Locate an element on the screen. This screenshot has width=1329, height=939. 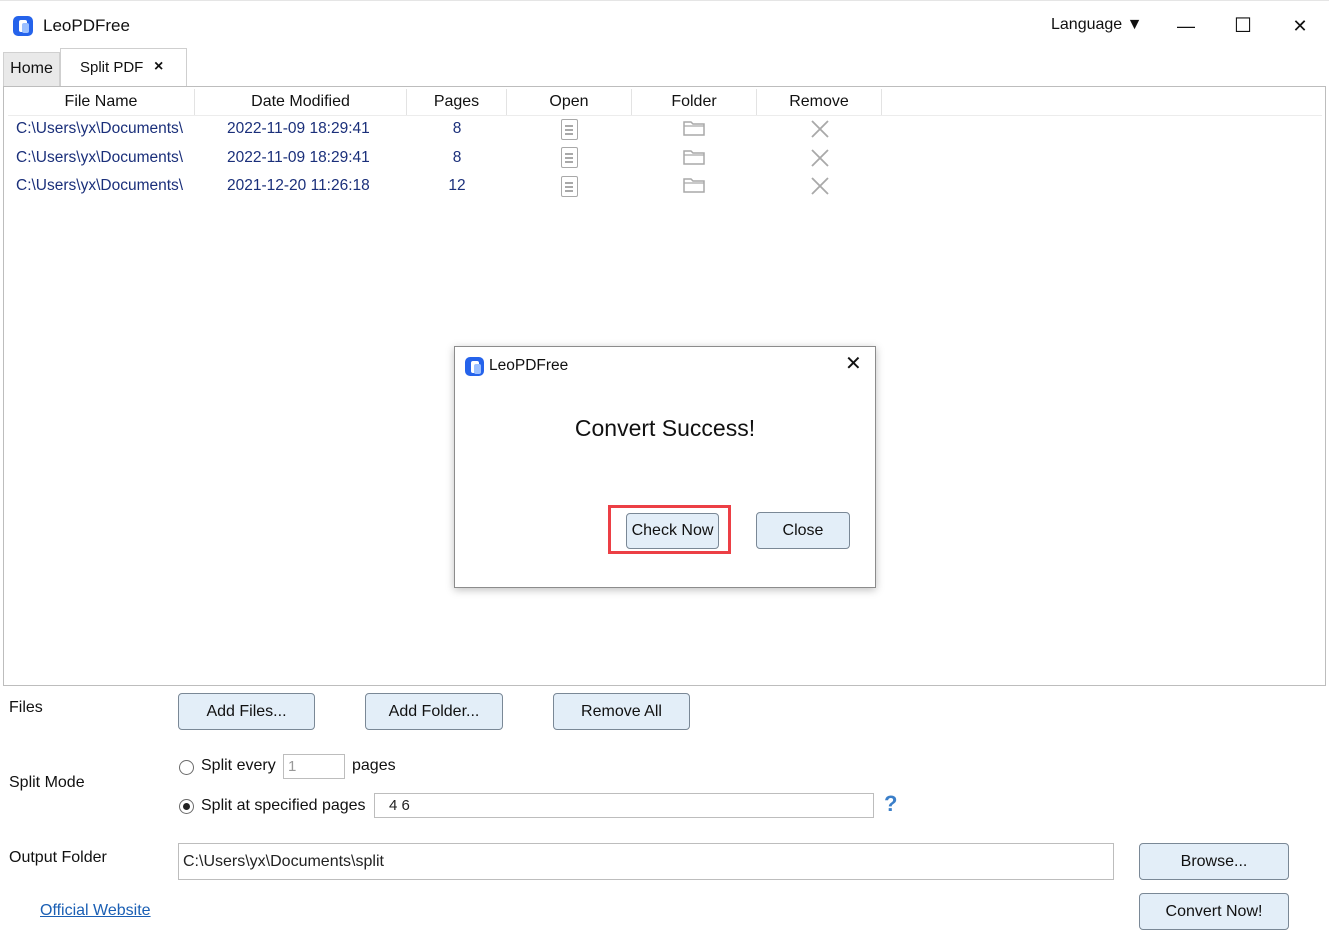
tab-close-icon: × is located at coordinates (158, 67).